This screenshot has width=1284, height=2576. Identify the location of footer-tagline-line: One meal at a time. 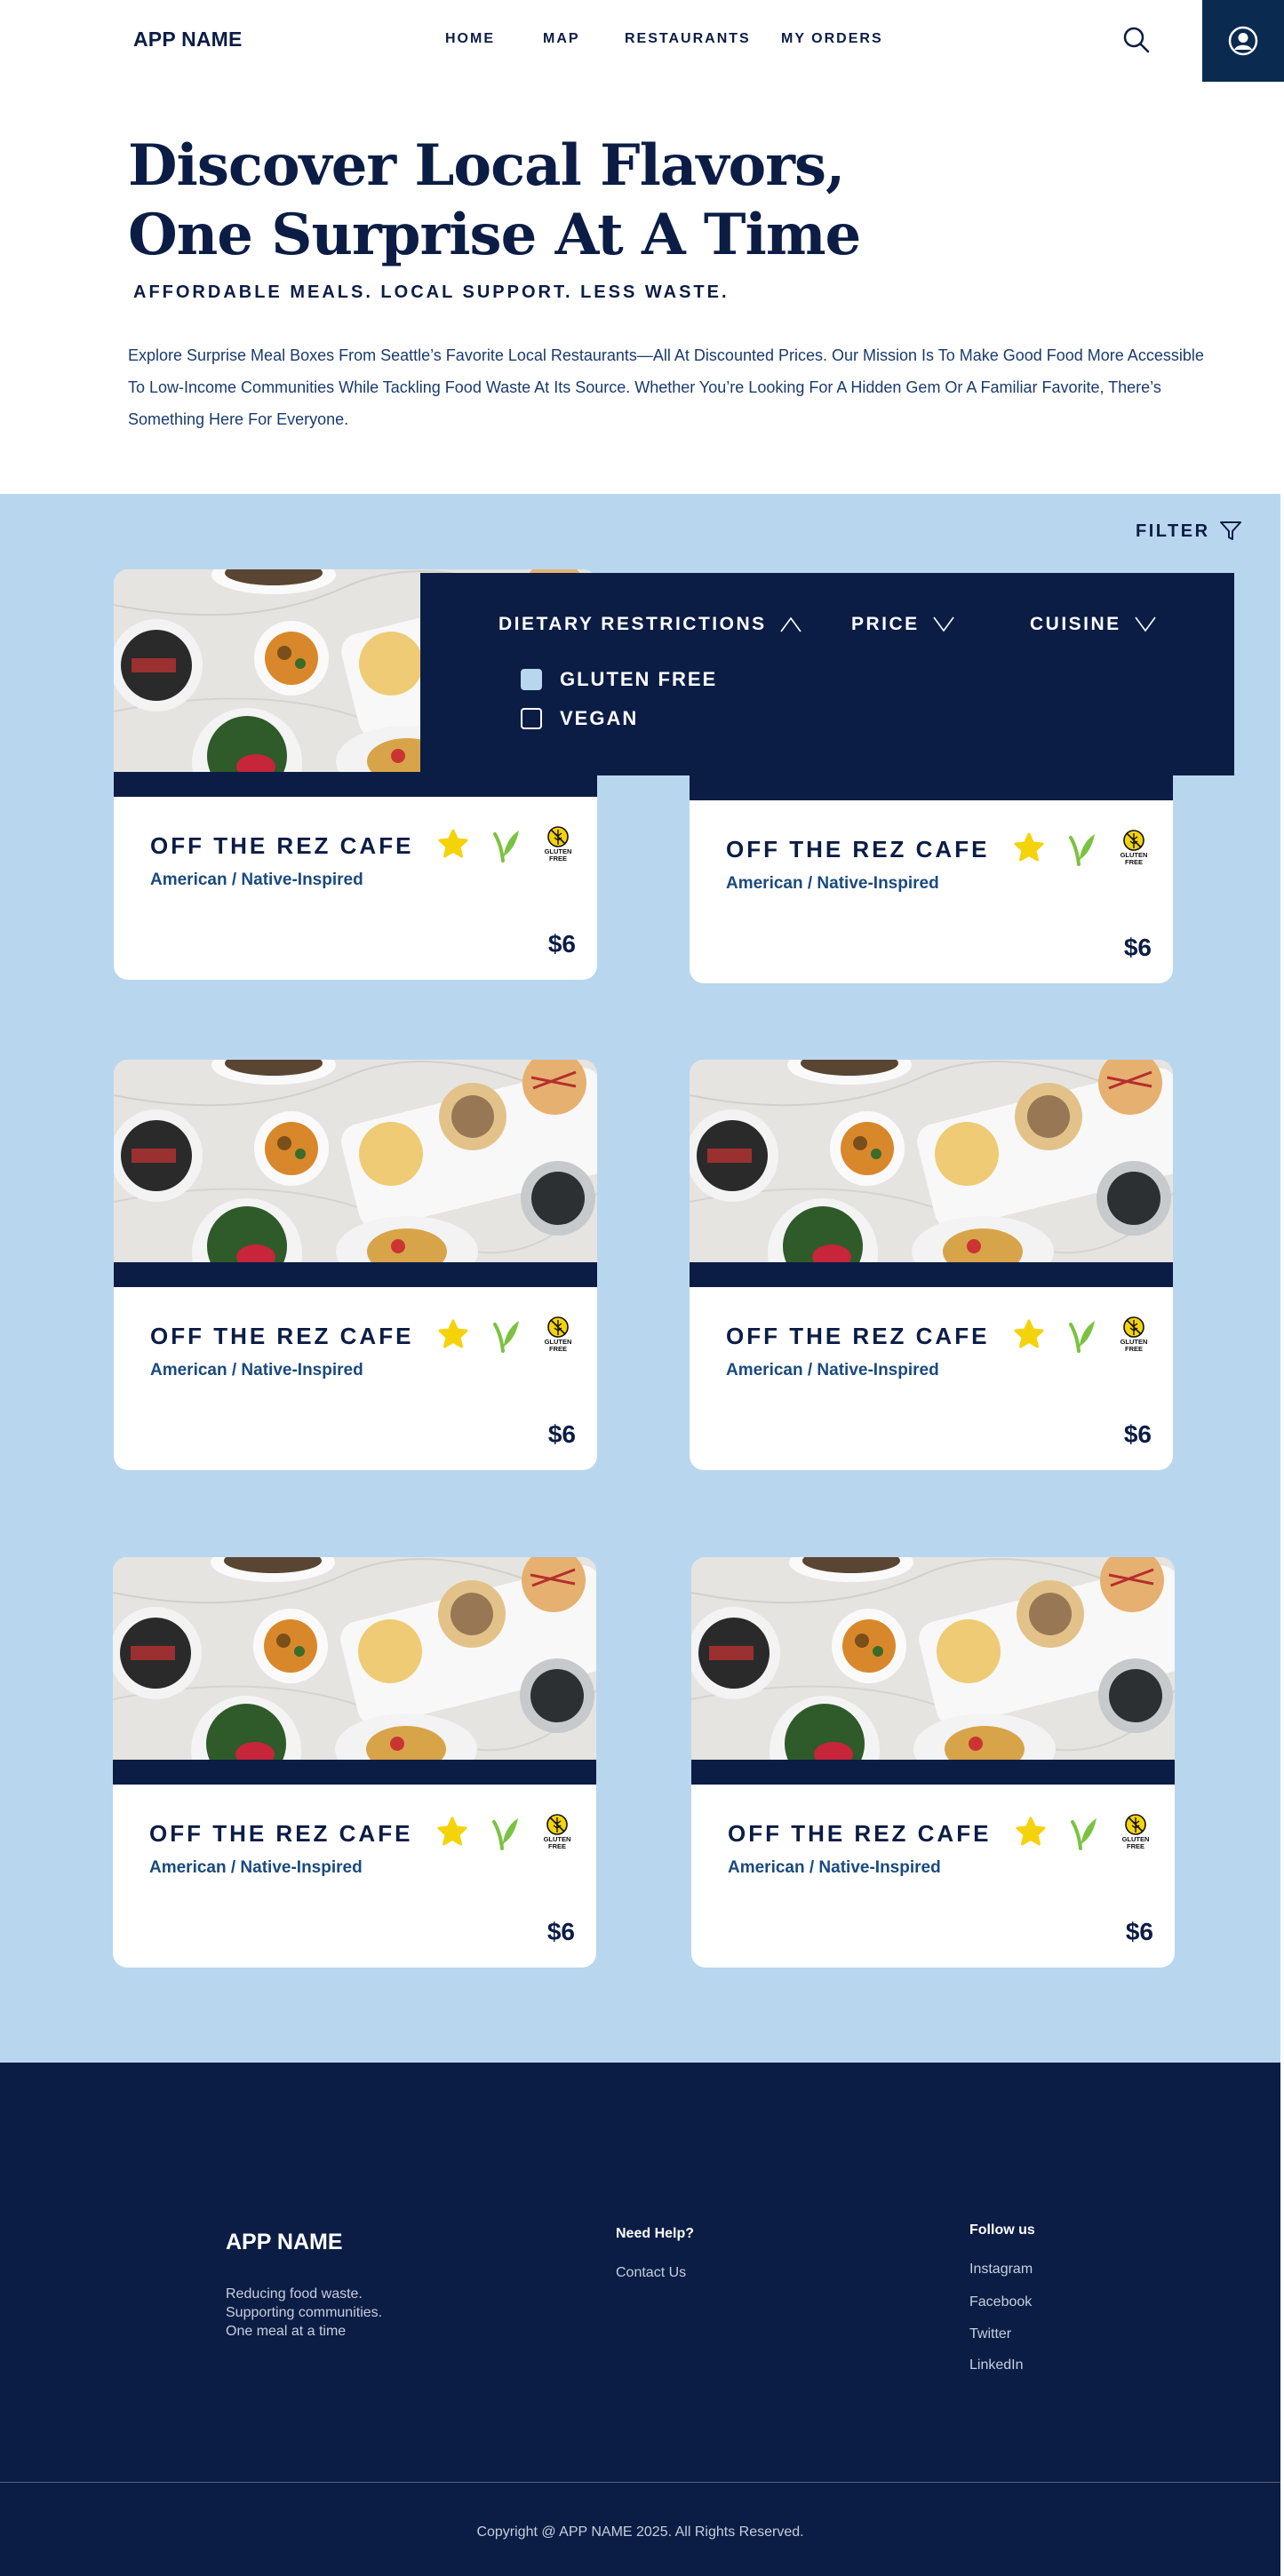
(286, 2331).